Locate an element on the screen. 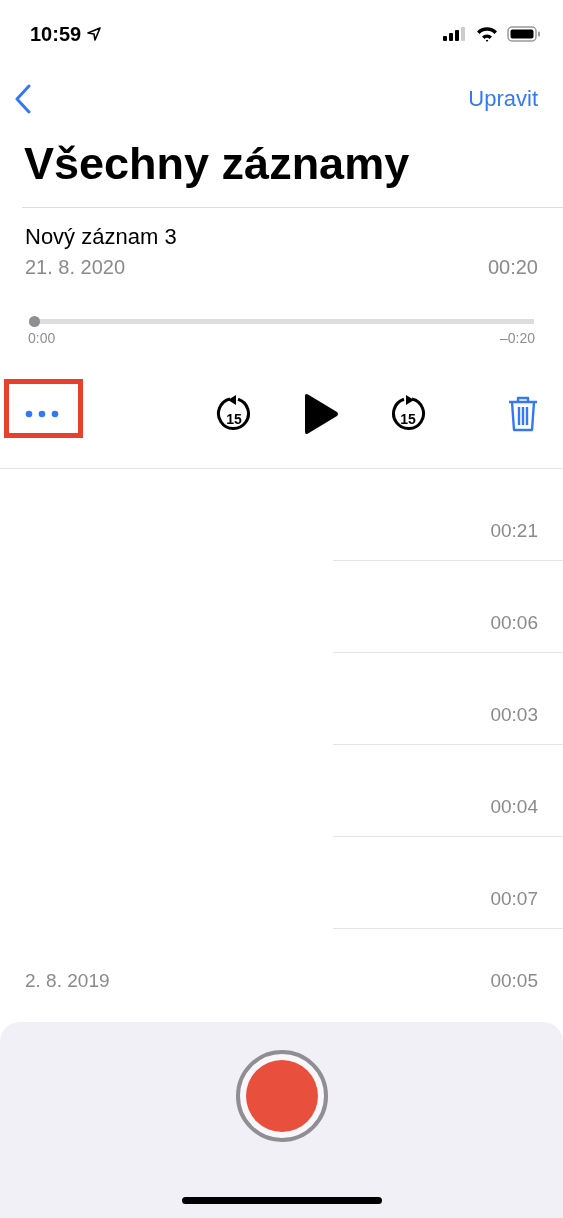  recording-date: 21. 8. 2020 is located at coordinates (75, 267).